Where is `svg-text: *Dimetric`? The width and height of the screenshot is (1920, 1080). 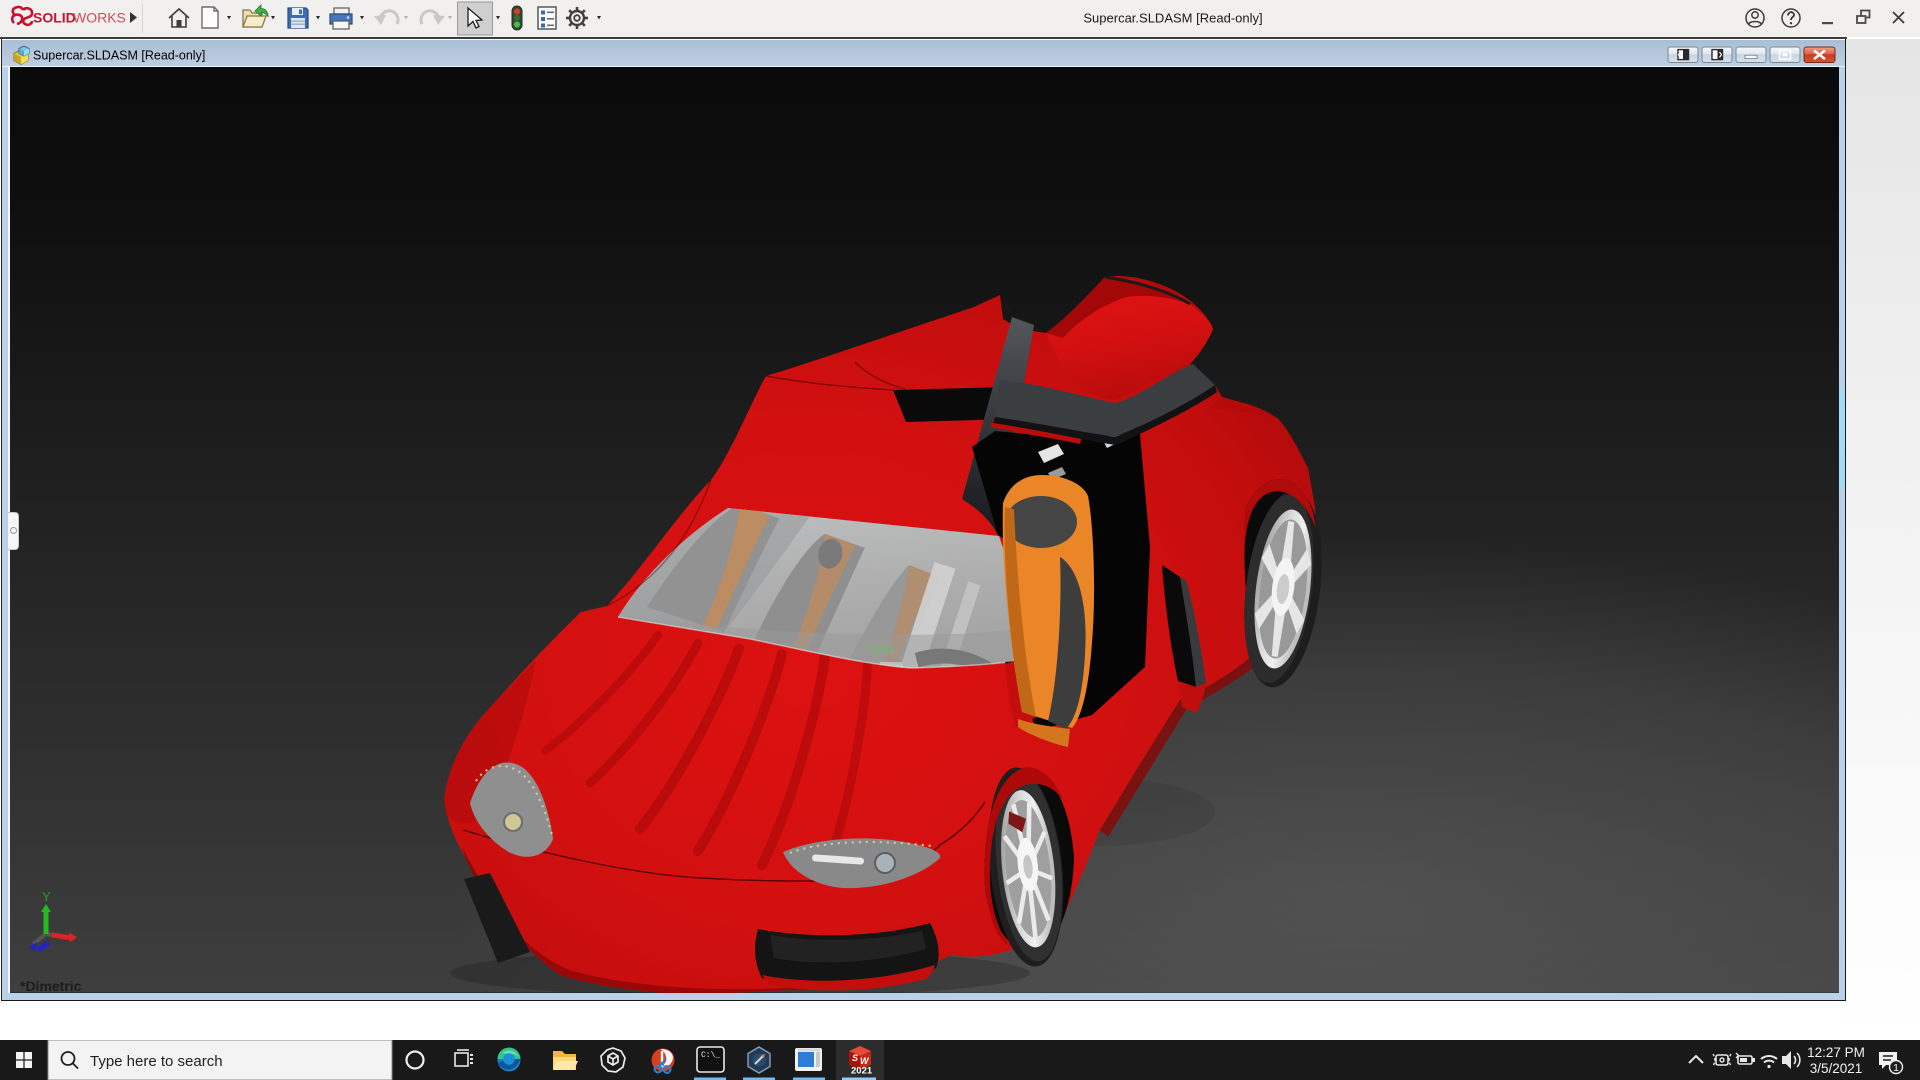
svg-text: *Dimetric is located at coordinates (51, 985).